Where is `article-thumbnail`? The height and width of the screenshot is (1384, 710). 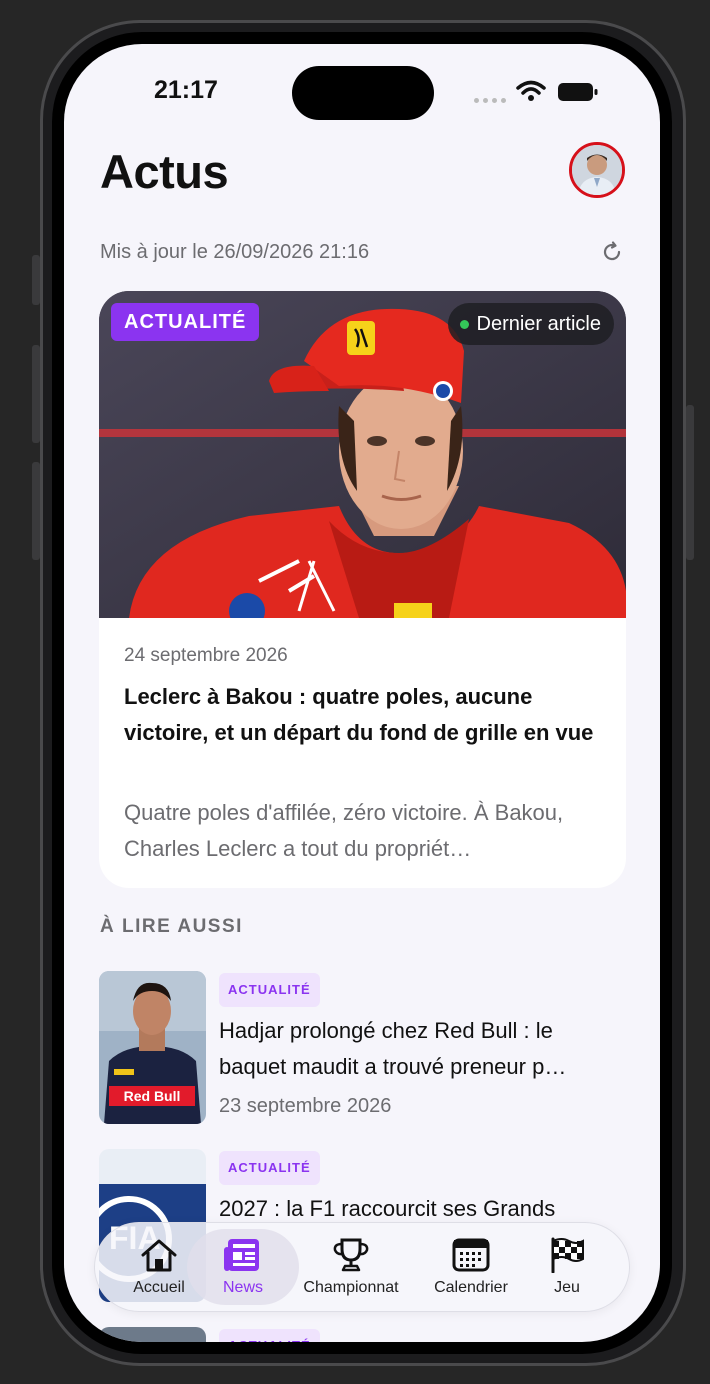
article-thumbnail is located at coordinates (152, 1334).